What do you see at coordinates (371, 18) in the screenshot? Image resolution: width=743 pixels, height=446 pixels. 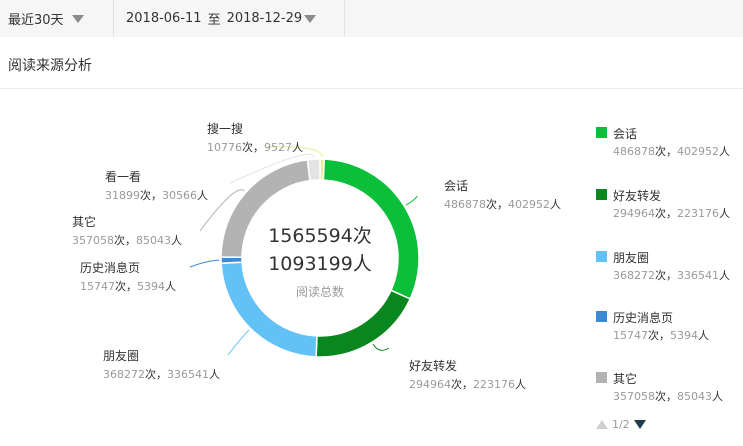 I see `filter-bar: 最近30天 2018-06-11 至 2018-12-29` at bounding box center [371, 18].